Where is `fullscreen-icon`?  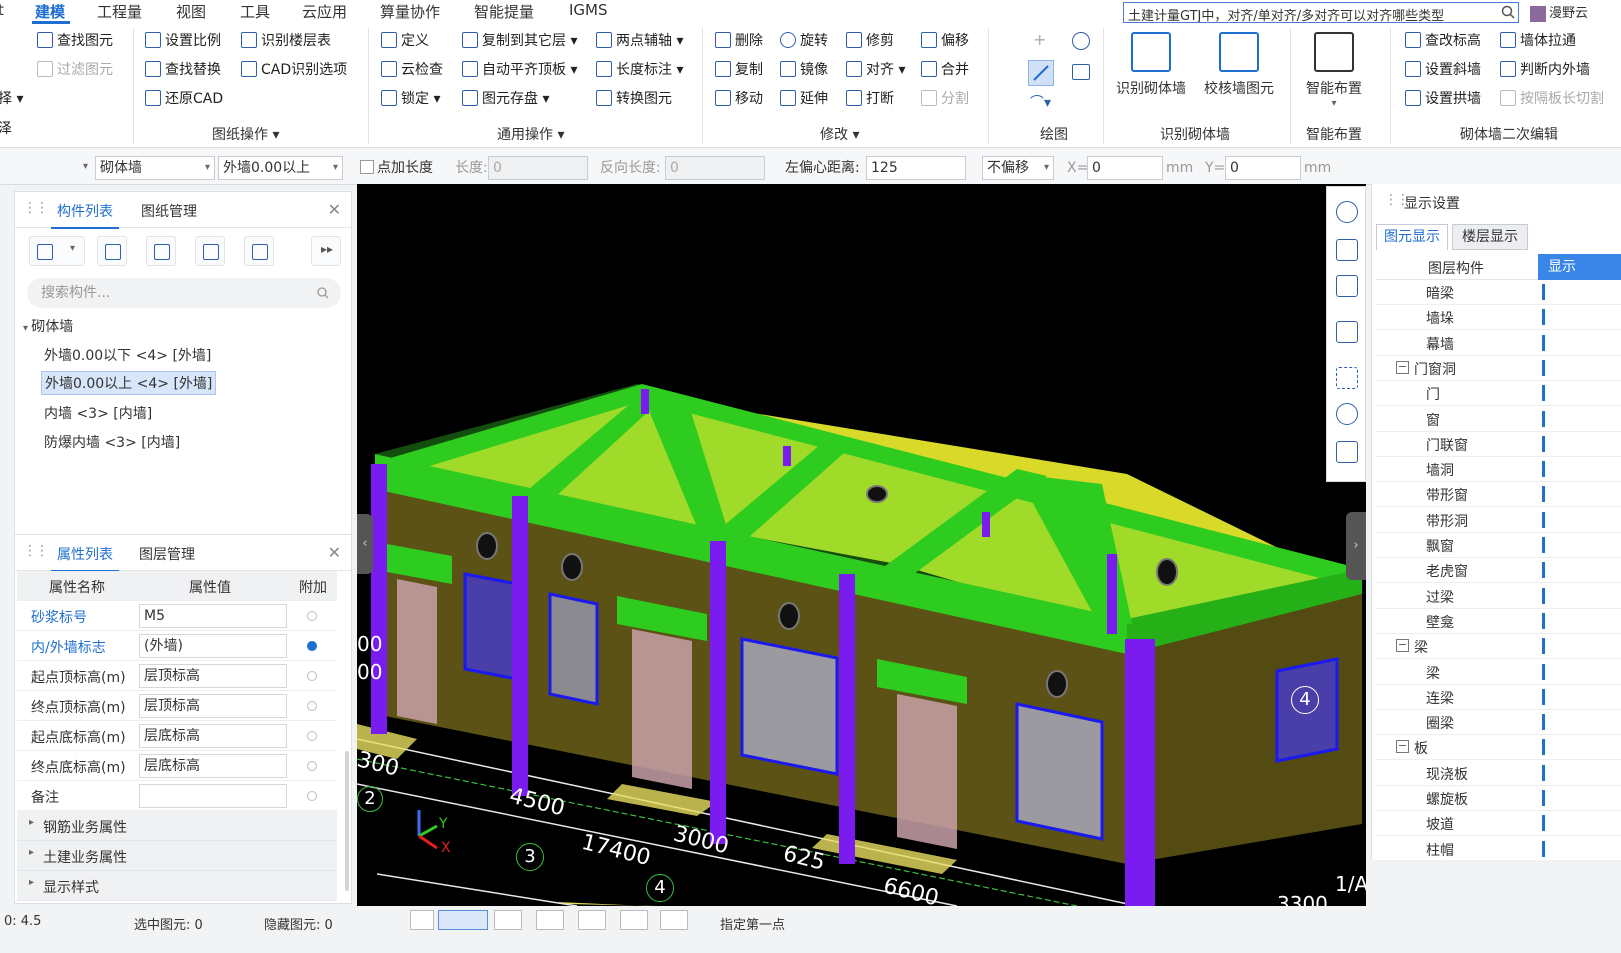 fullscreen-icon is located at coordinates (1347, 378).